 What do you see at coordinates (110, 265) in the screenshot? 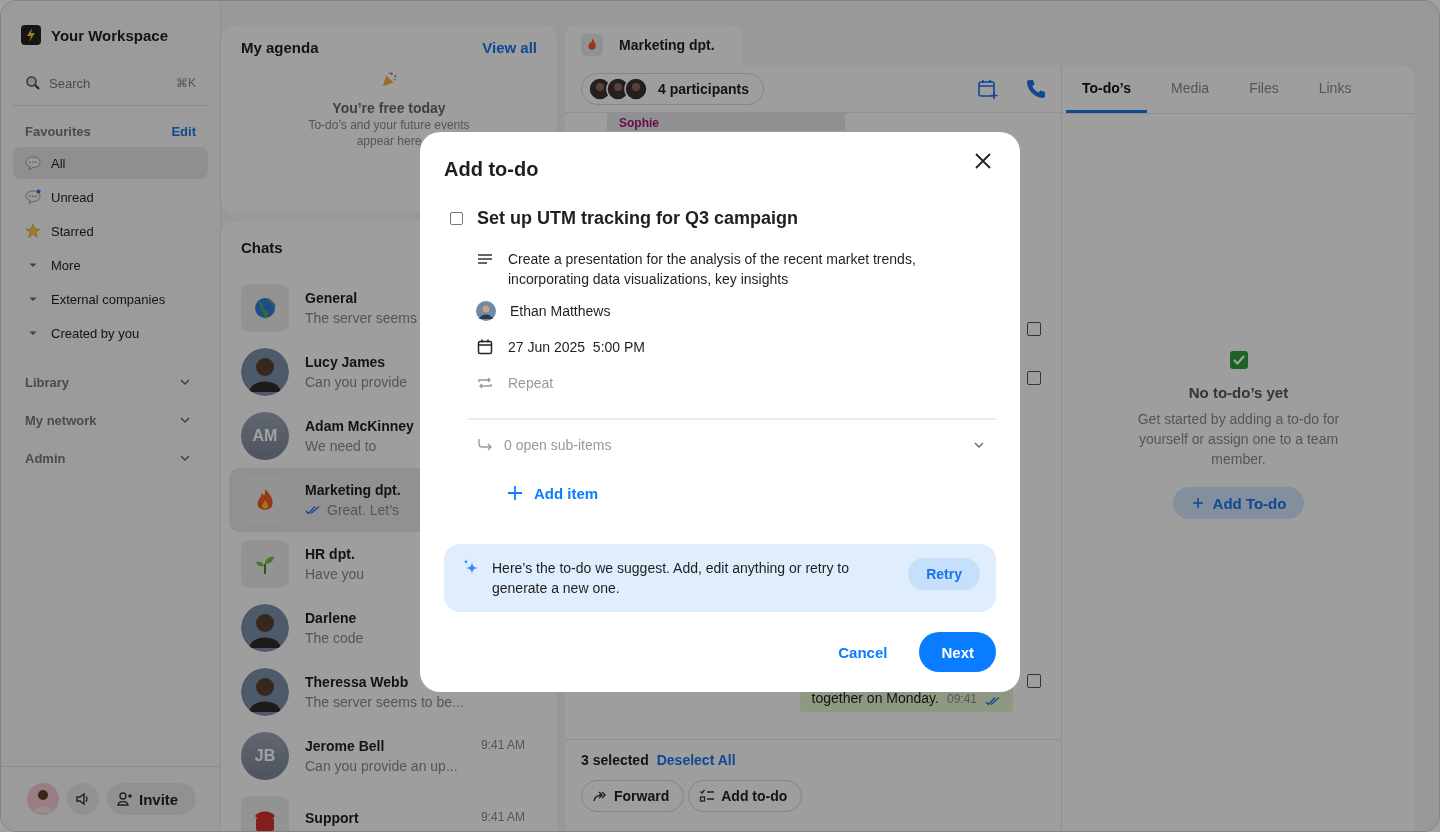
I see `sidebar-item: More` at bounding box center [110, 265].